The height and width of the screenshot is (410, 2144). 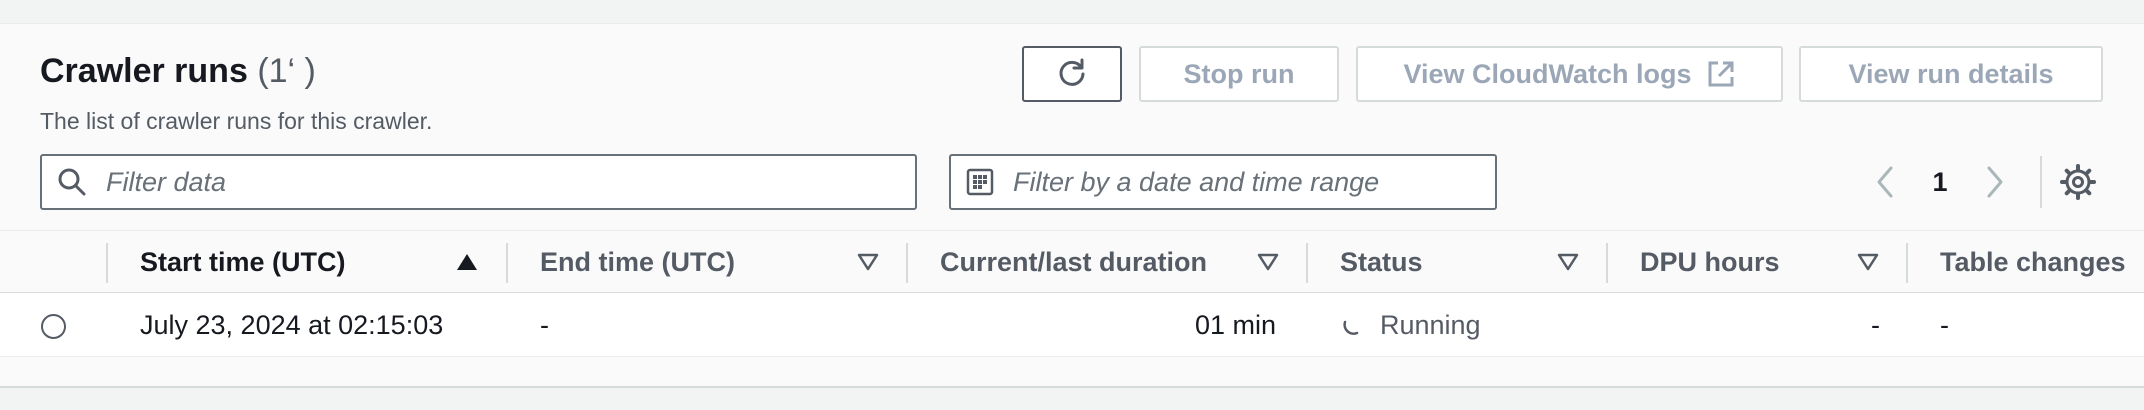 I want to click on gear-icon, so click(x=2078, y=182).